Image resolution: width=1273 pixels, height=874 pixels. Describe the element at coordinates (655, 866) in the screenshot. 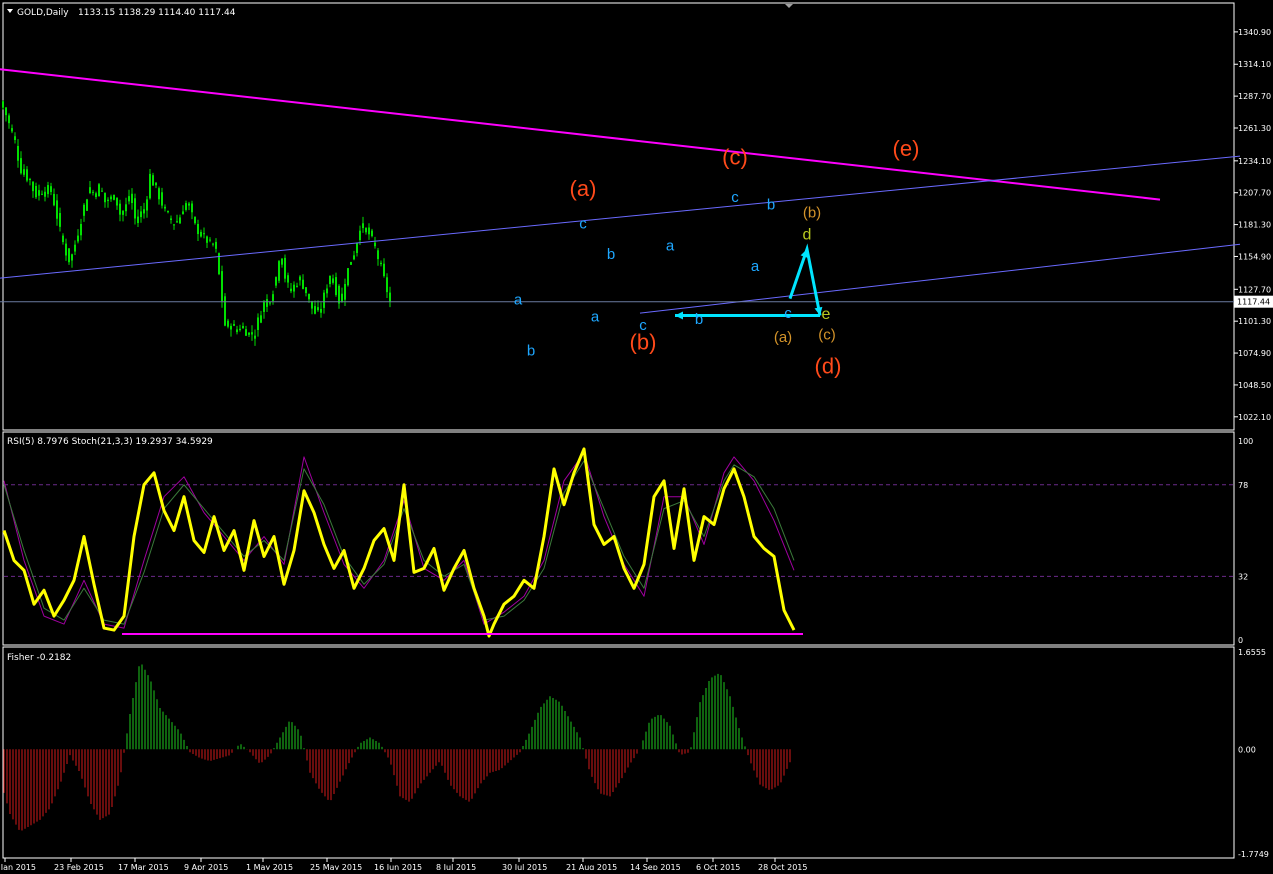

I see `x-tick-label: 14 Sep 2015` at that location.